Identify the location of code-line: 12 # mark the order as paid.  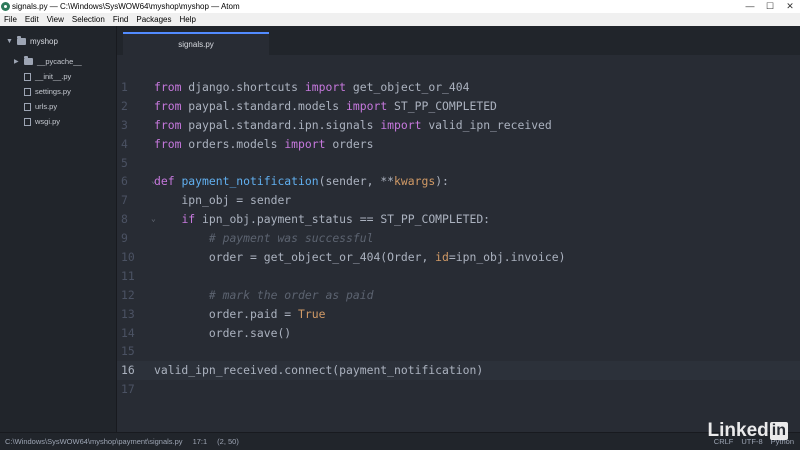
(458, 295).